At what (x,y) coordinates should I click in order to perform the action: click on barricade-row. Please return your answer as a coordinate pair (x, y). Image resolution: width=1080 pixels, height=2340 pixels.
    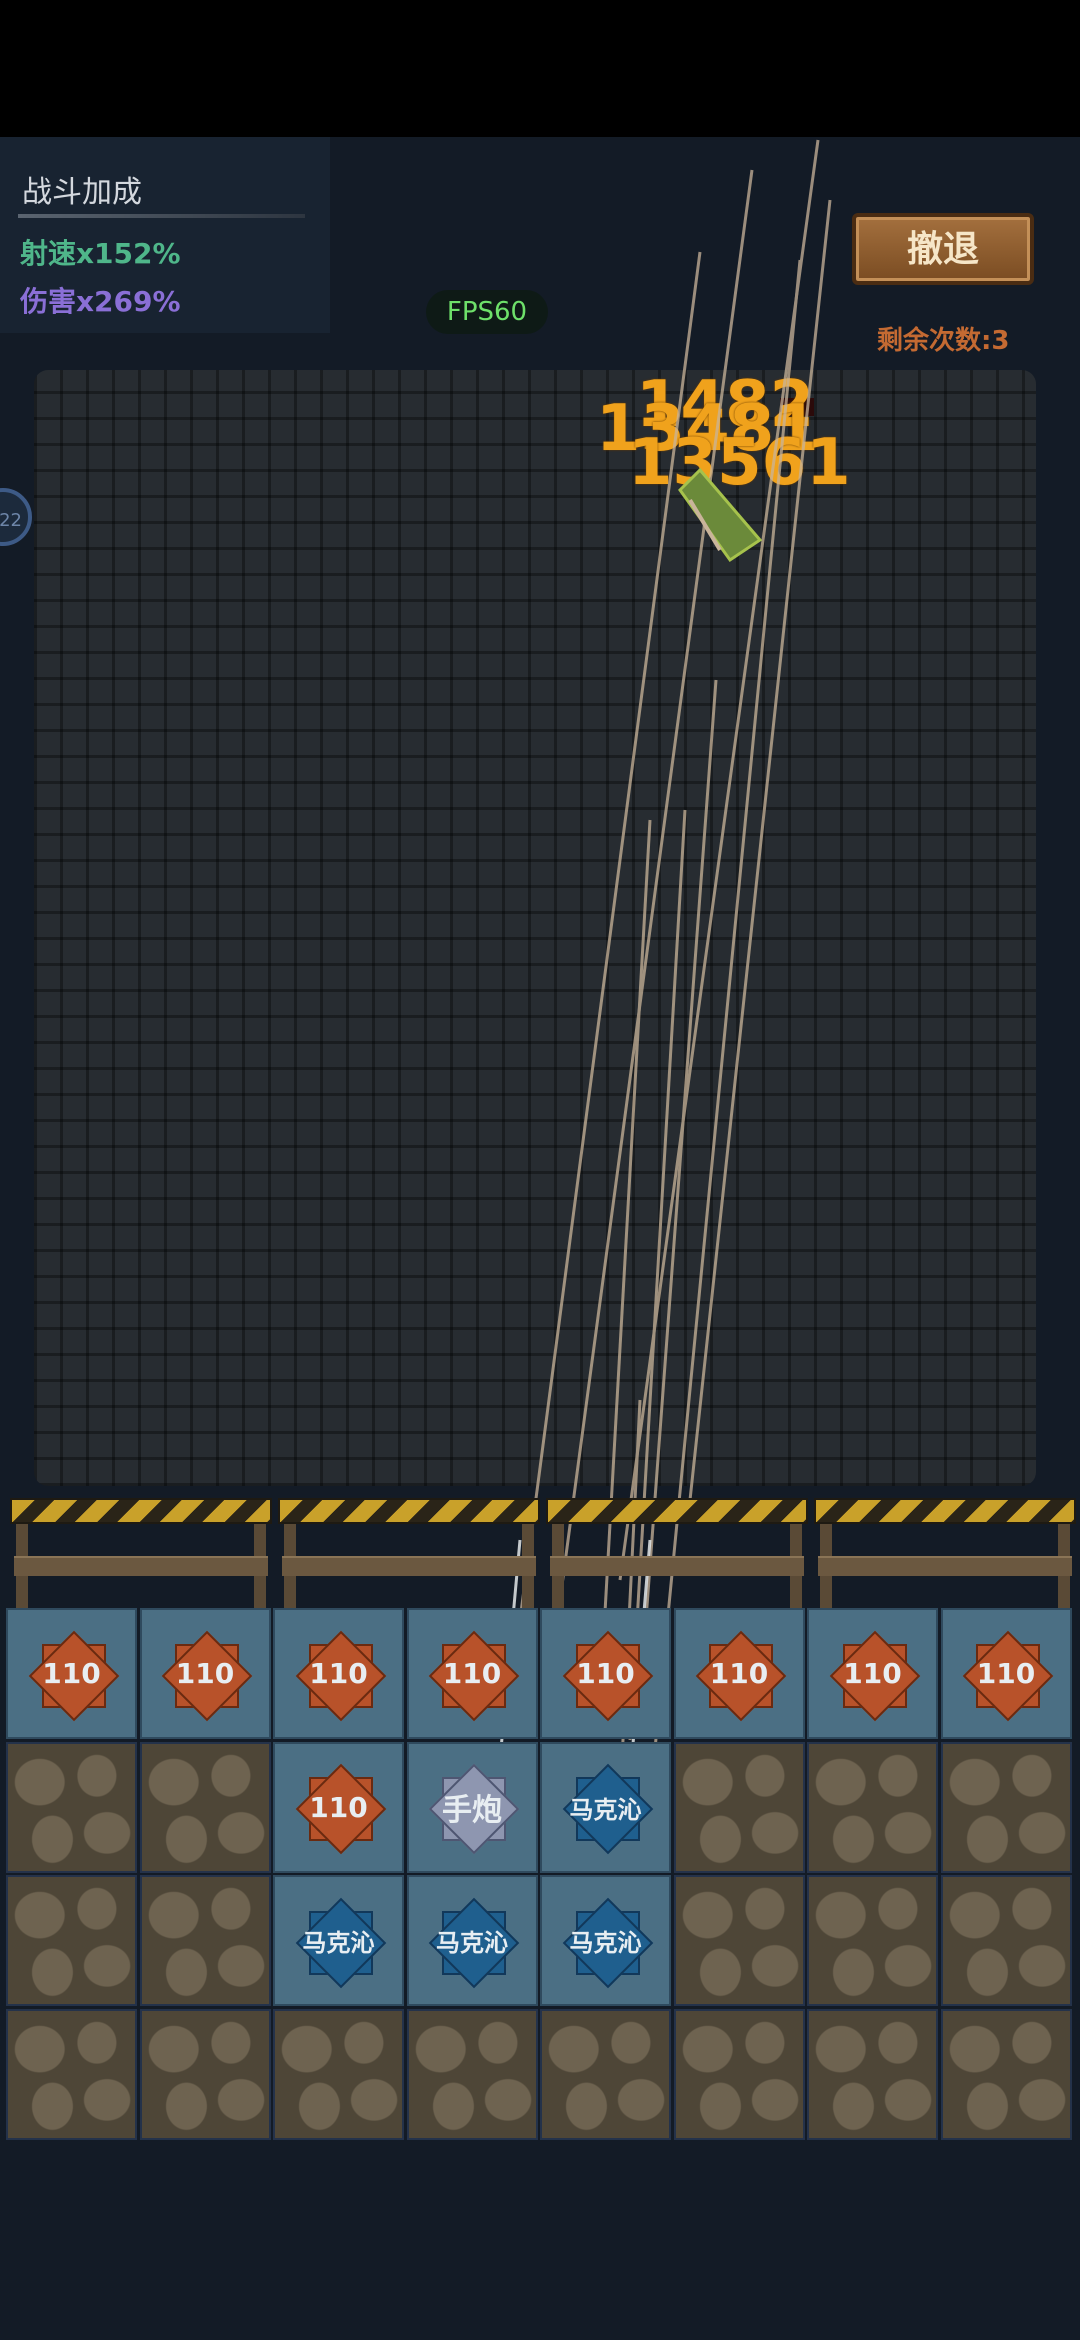
    Looking at the image, I should click on (543, 1553).